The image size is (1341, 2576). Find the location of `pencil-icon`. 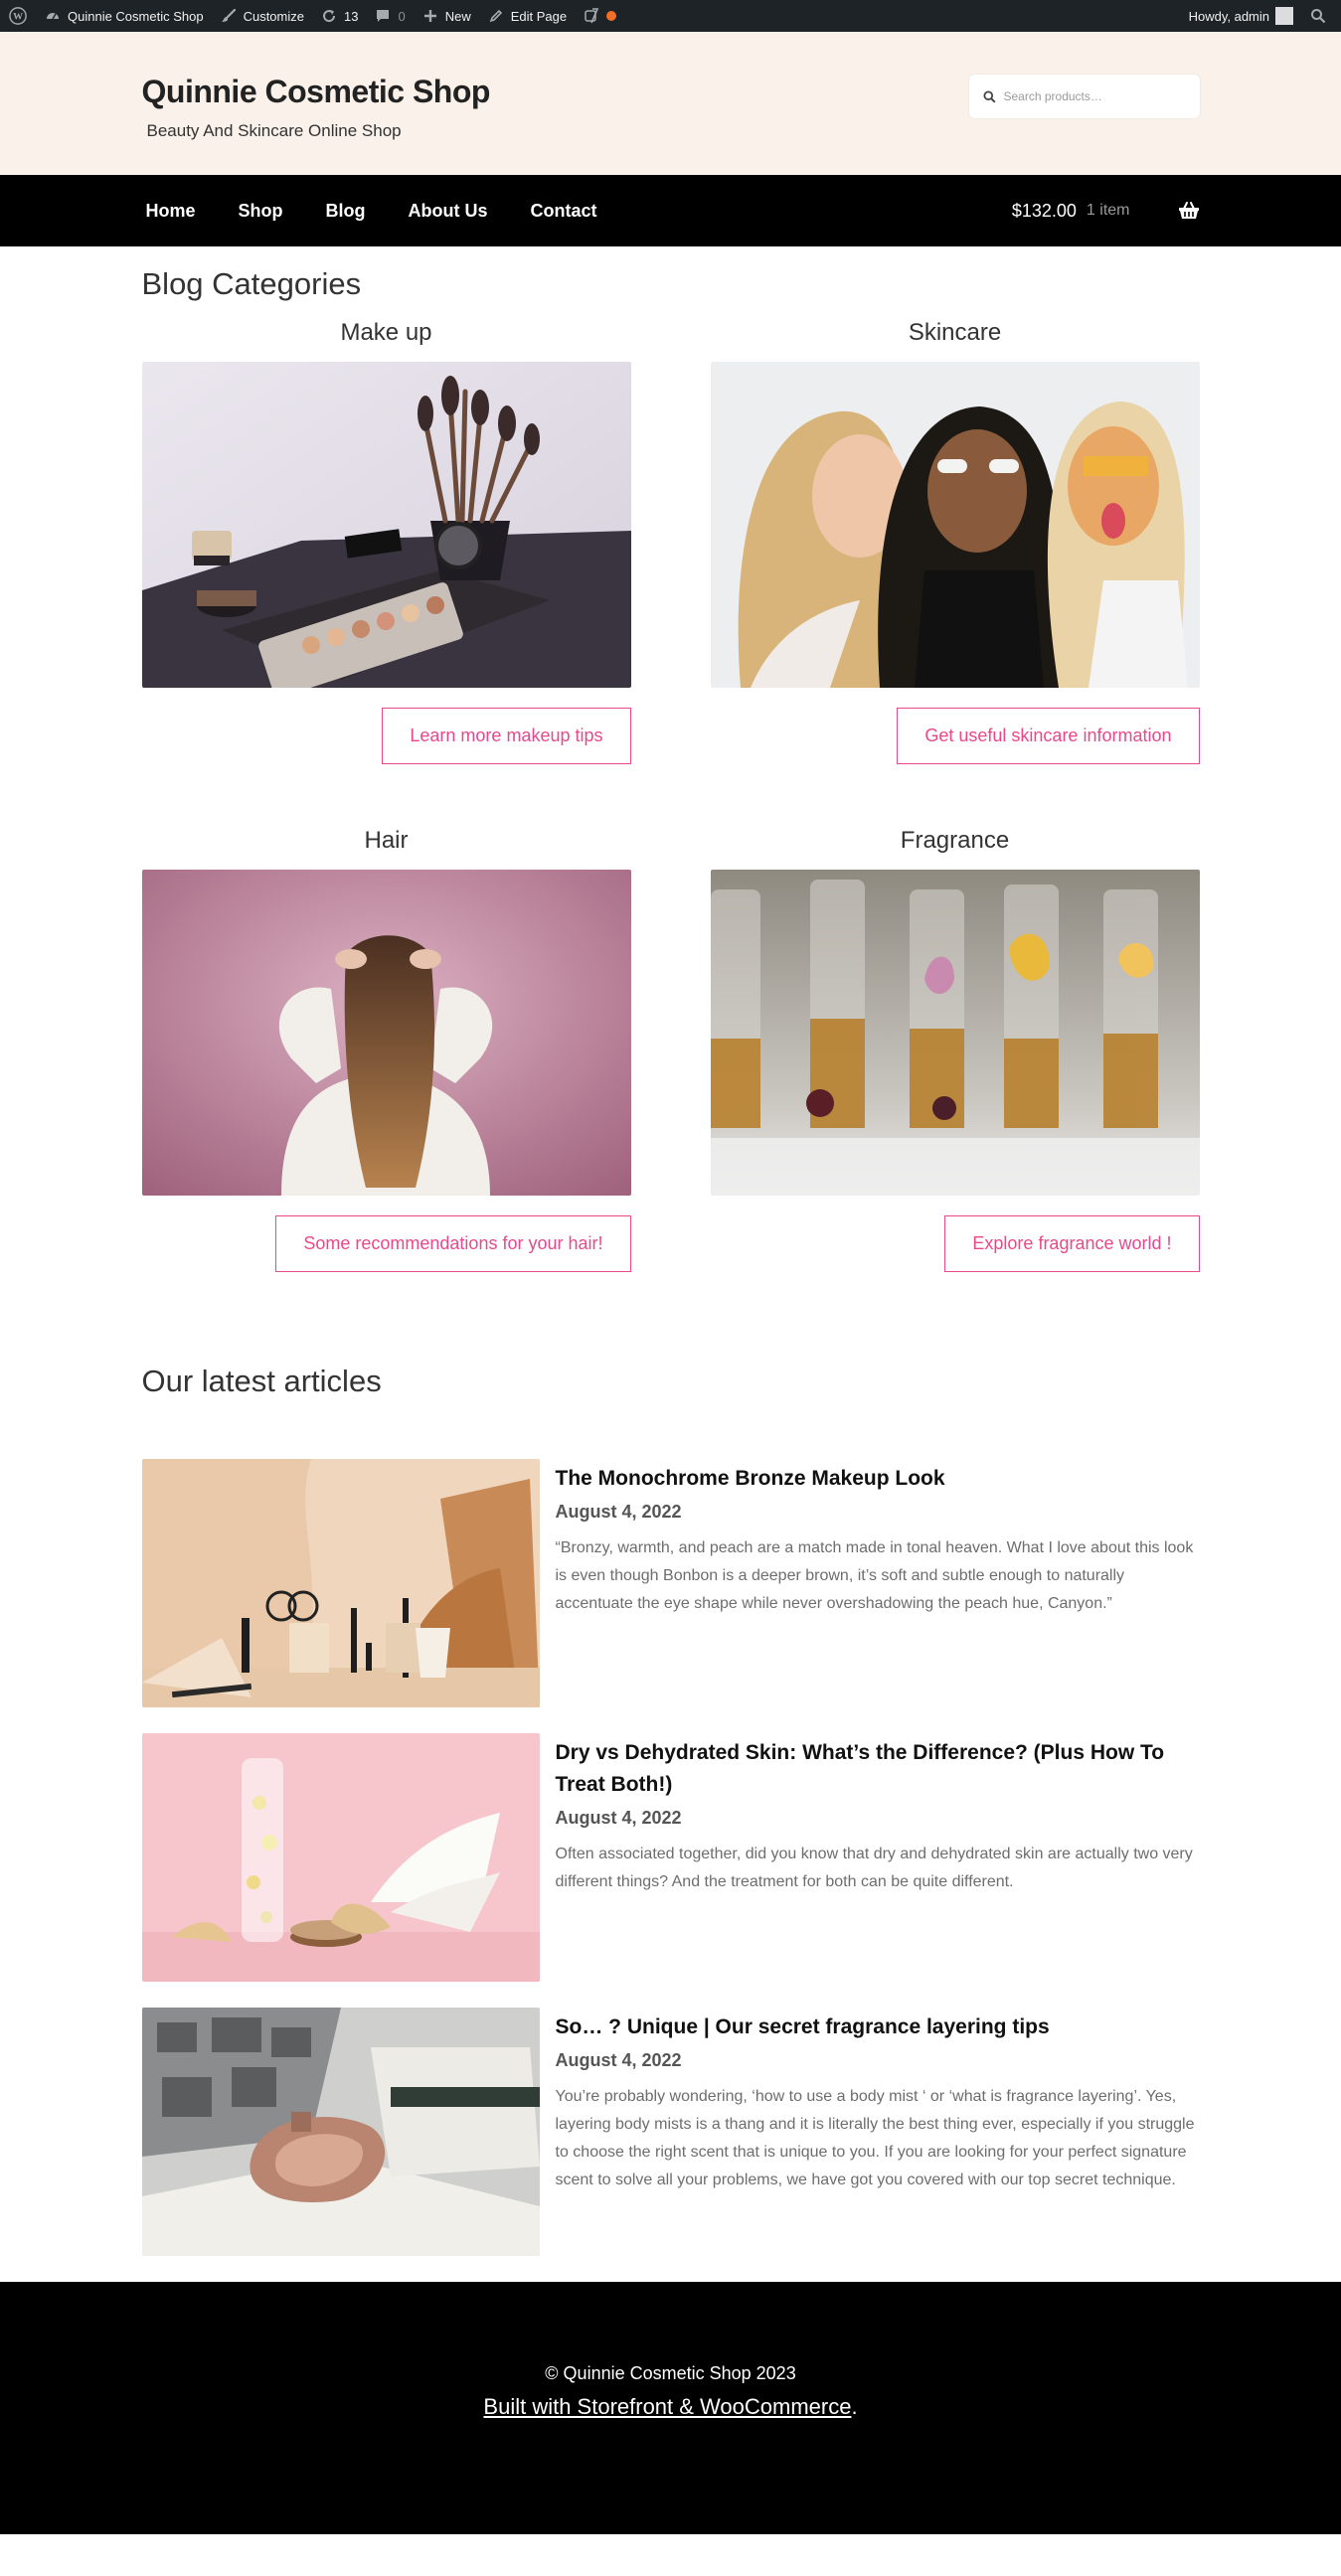

pencil-icon is located at coordinates (496, 16).